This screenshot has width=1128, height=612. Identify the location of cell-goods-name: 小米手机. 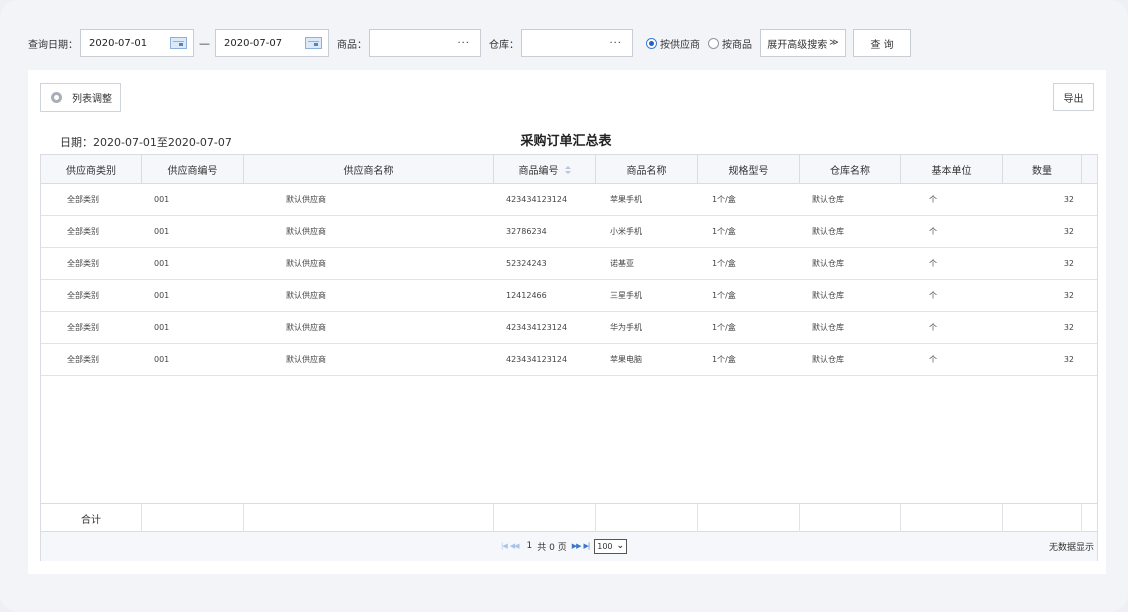
(626, 231).